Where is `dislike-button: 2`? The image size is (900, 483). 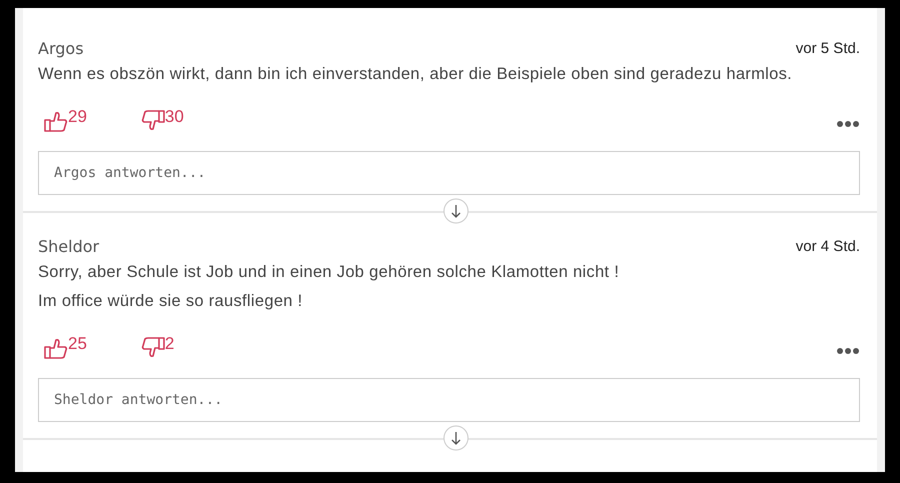 dislike-button: 2 is located at coordinates (155, 348).